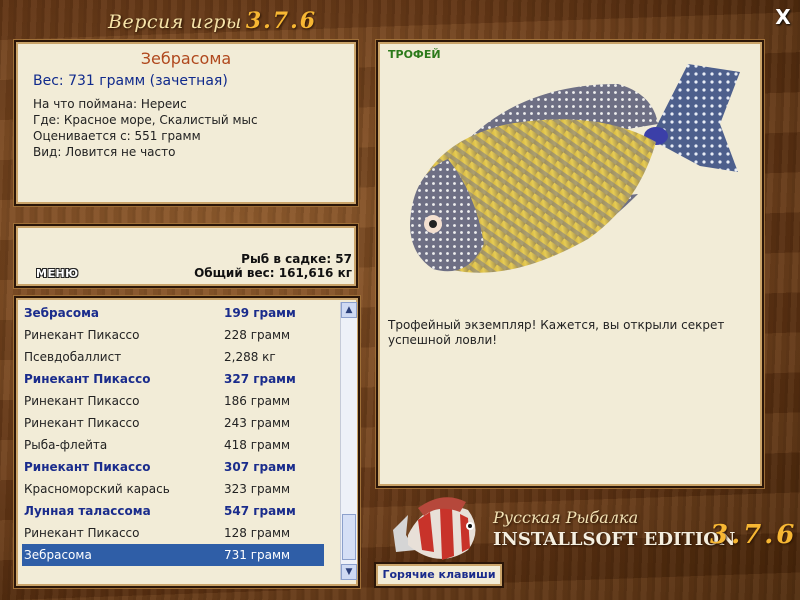 This screenshot has width=800, height=600. I want to click on list-item: Красноморский карась 323 грамм, so click(173, 489).